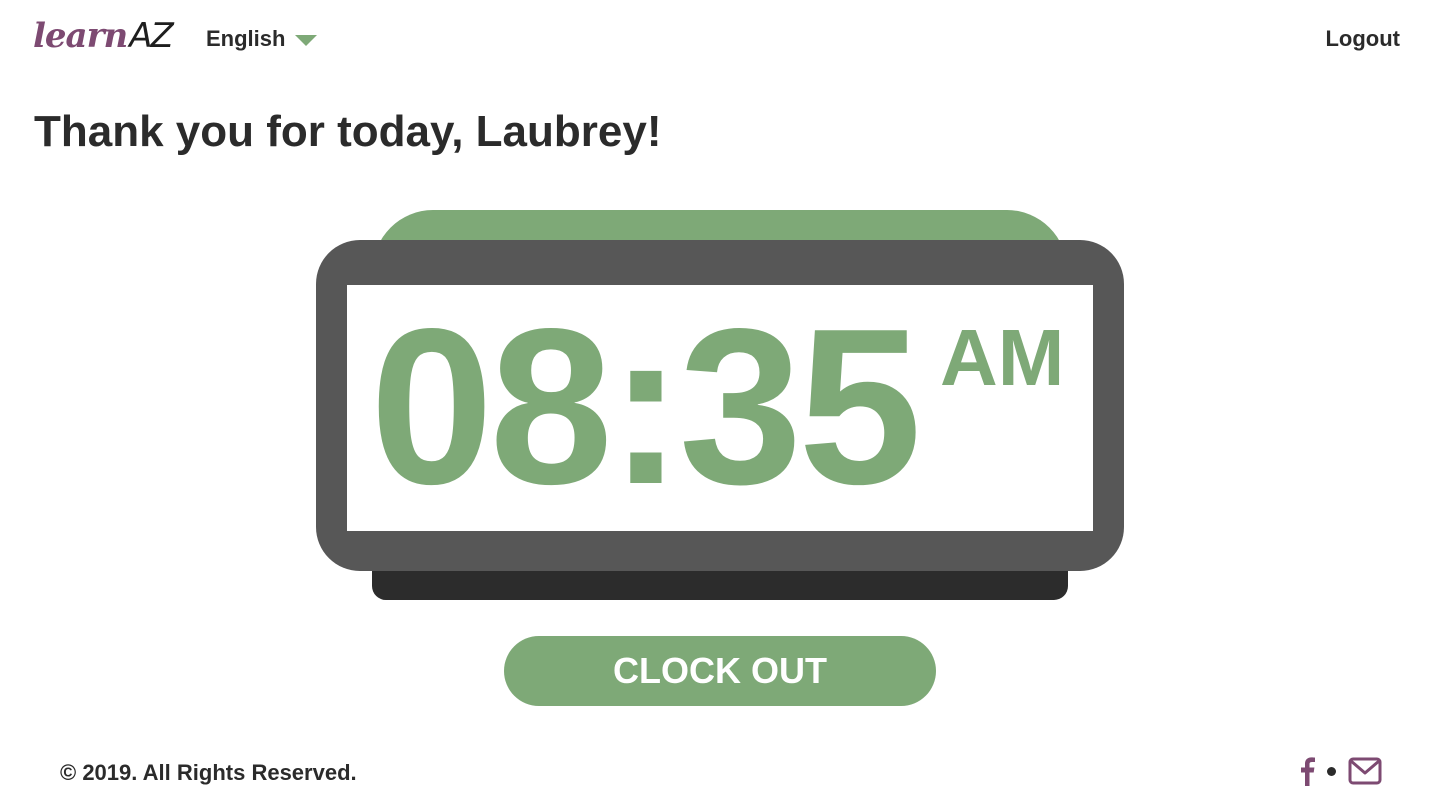  I want to click on copyright-text: © 2019. All Rights Reserved., so click(208, 772).